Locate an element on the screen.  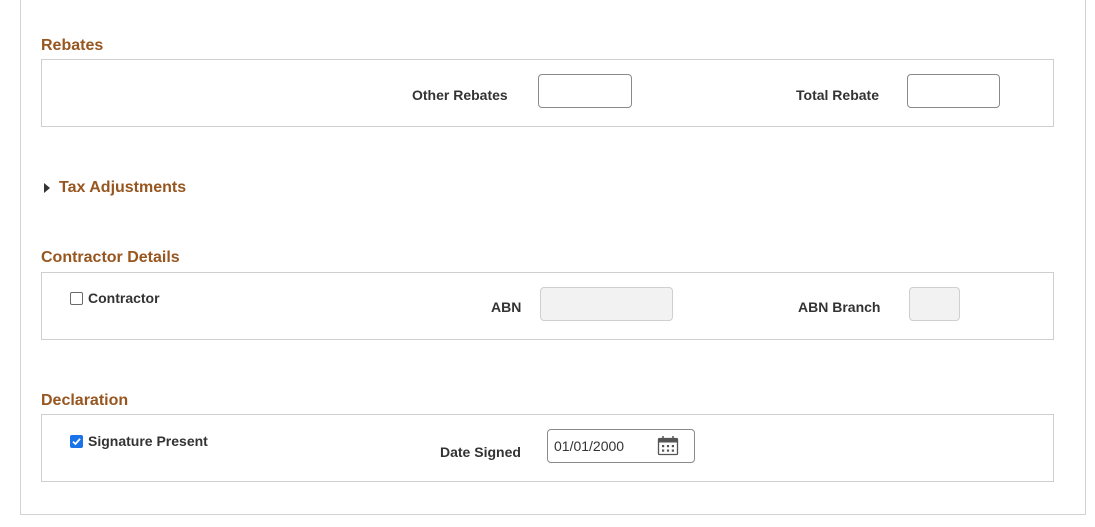
signature-present-label: Signature Present is located at coordinates (148, 441).